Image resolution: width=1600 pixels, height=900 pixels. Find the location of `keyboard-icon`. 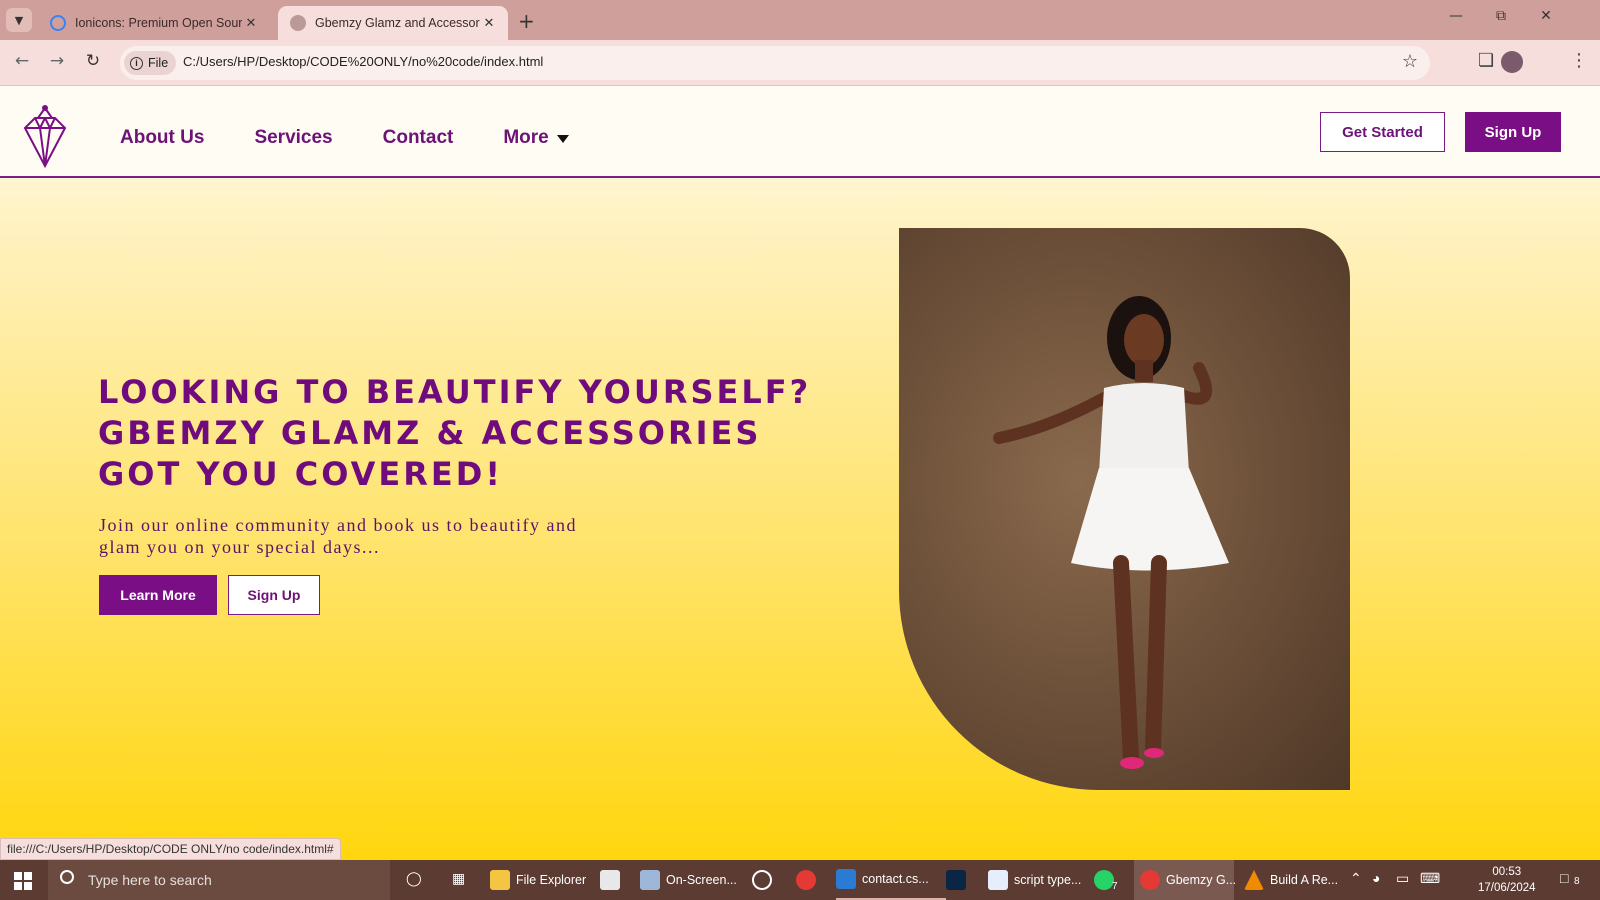

keyboard-icon is located at coordinates (650, 880).